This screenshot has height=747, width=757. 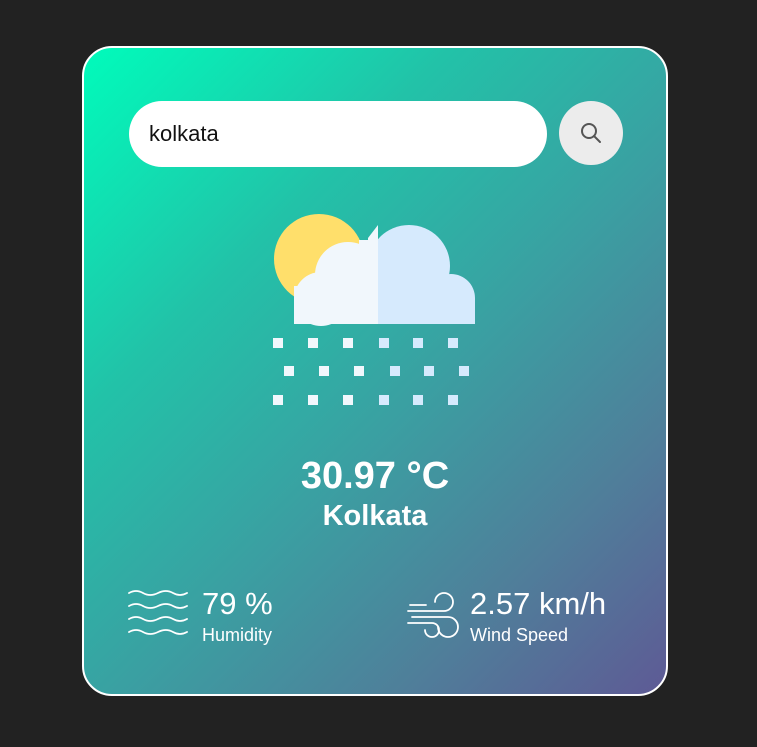 I want to click on search-button, so click(x=591, y=133).